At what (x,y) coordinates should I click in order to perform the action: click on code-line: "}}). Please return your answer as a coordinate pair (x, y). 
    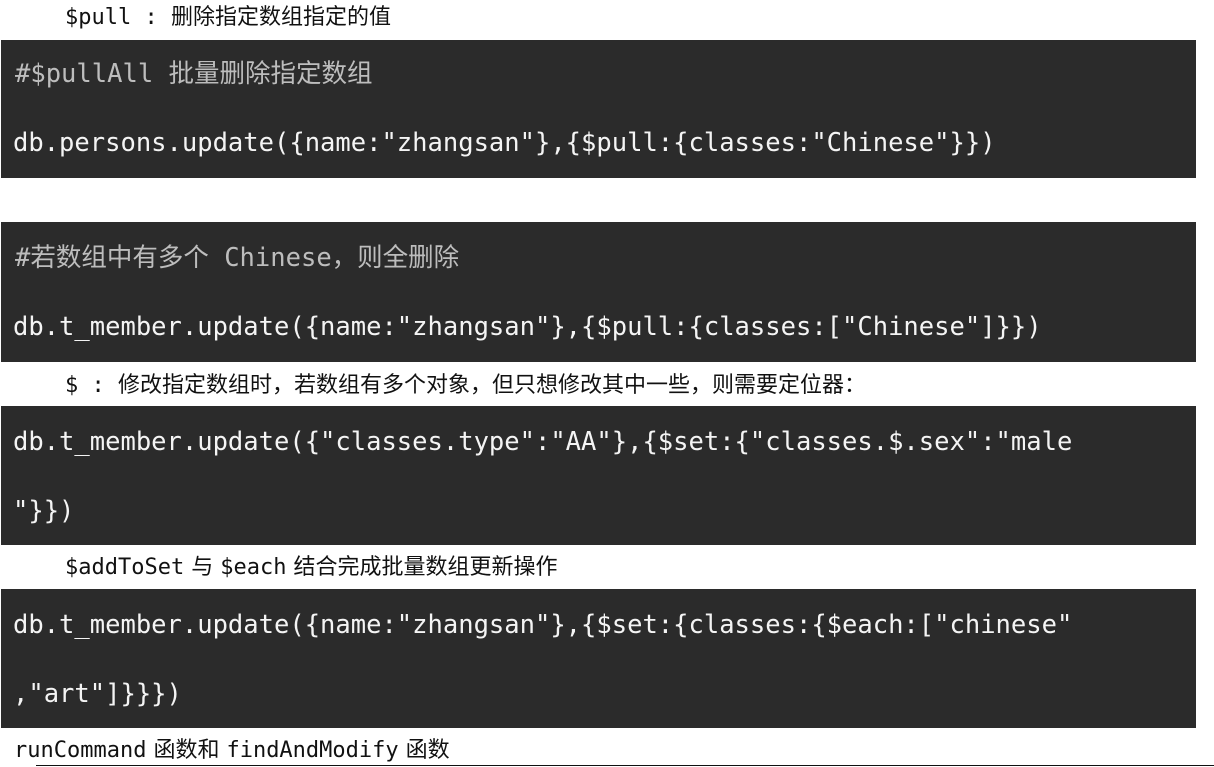
    Looking at the image, I should click on (44, 511).